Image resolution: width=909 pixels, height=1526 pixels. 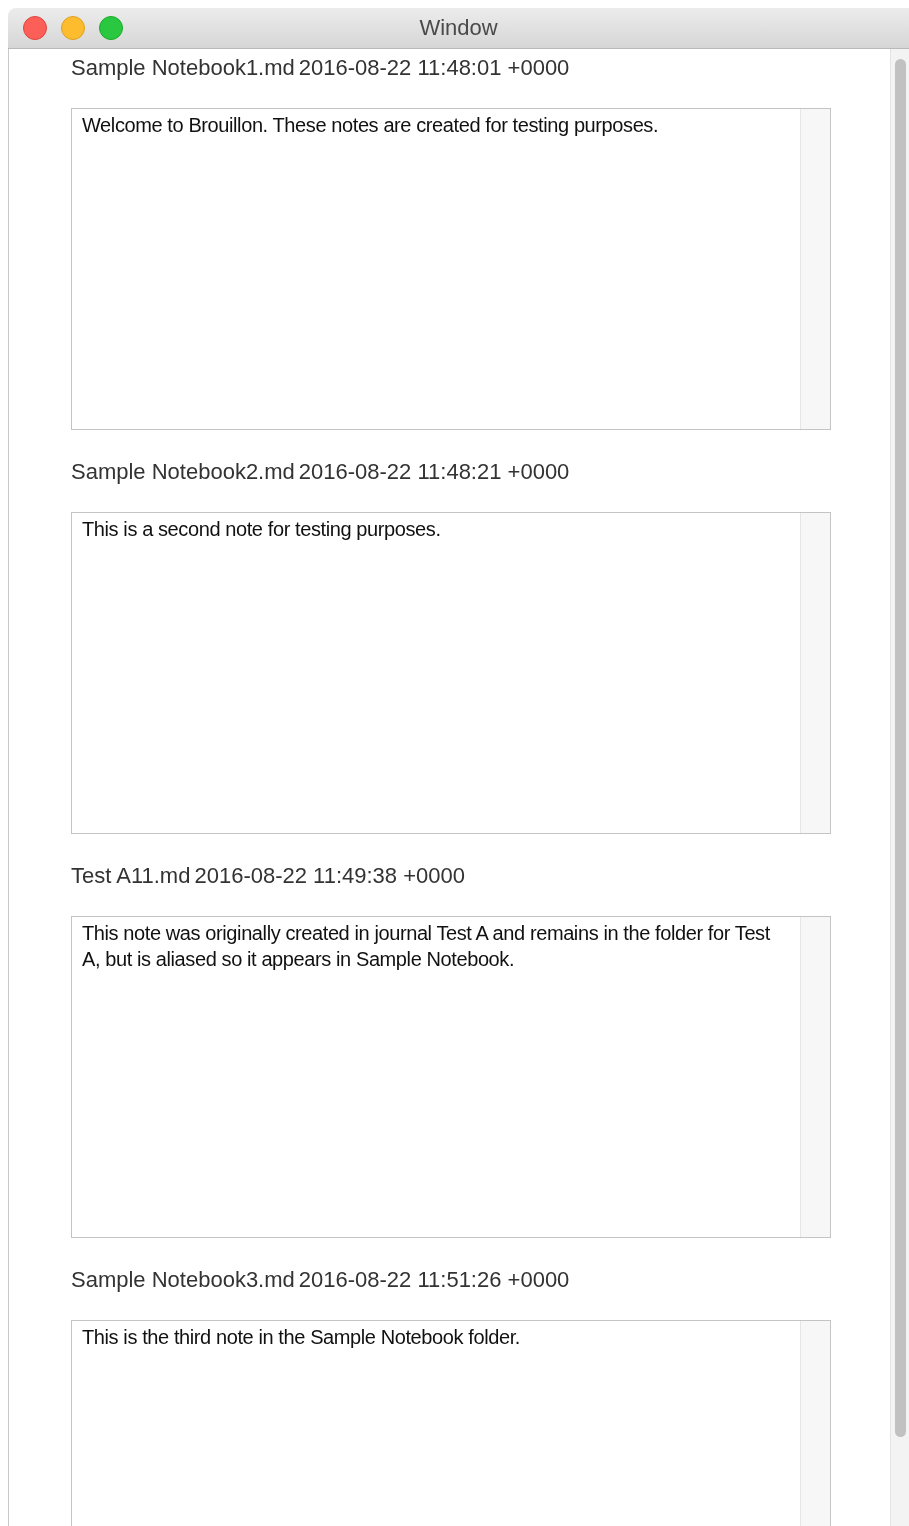 I want to click on note-editor: This is the third note in the Sample Notebook folder., so click(x=451, y=1423).